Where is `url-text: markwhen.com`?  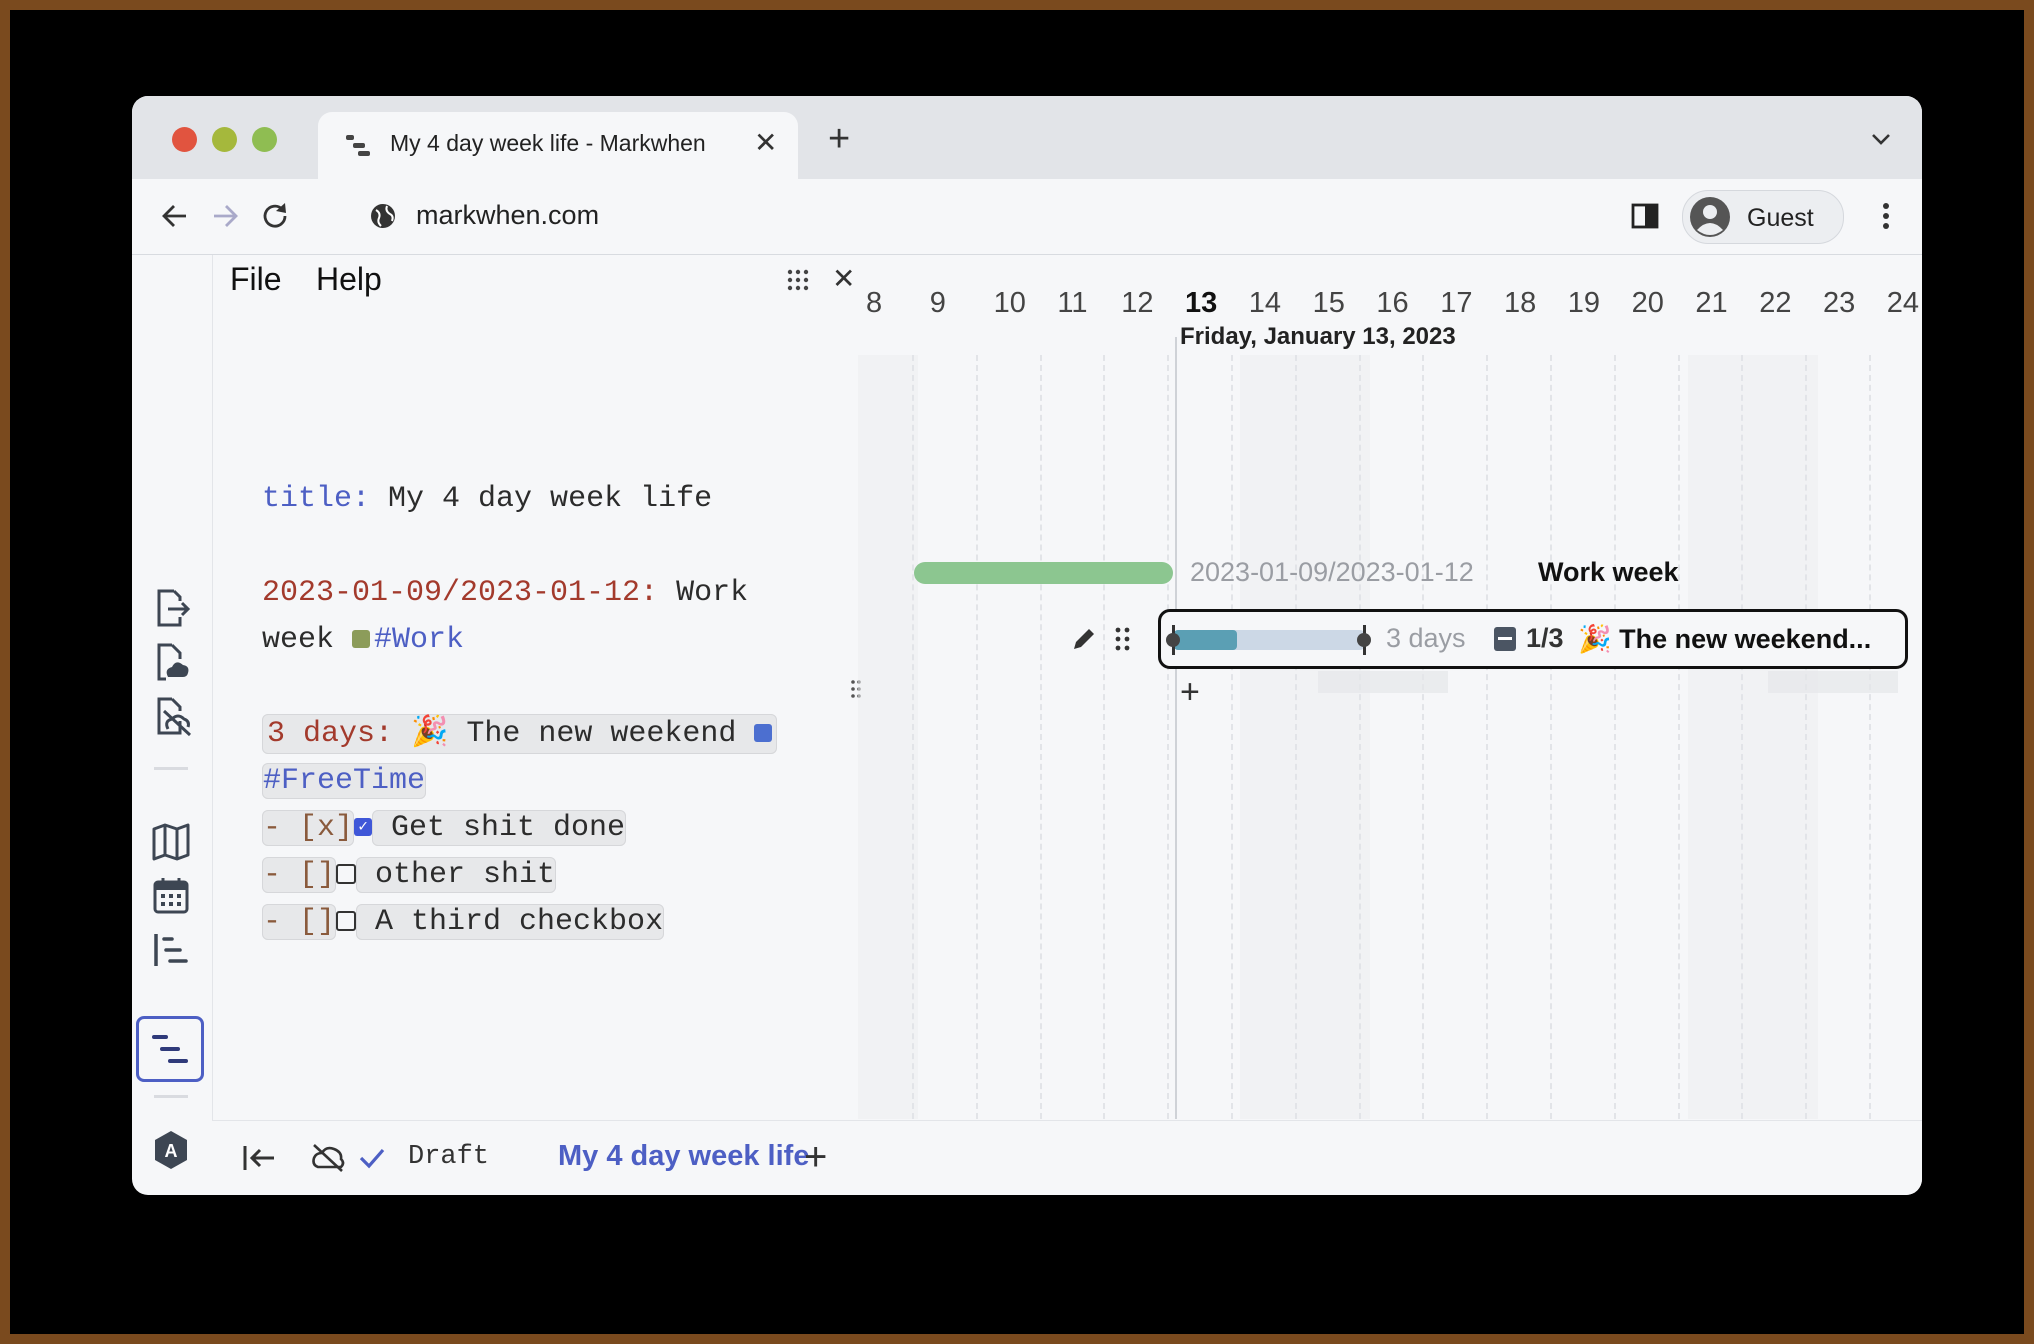 url-text: markwhen.com is located at coordinates (507, 215).